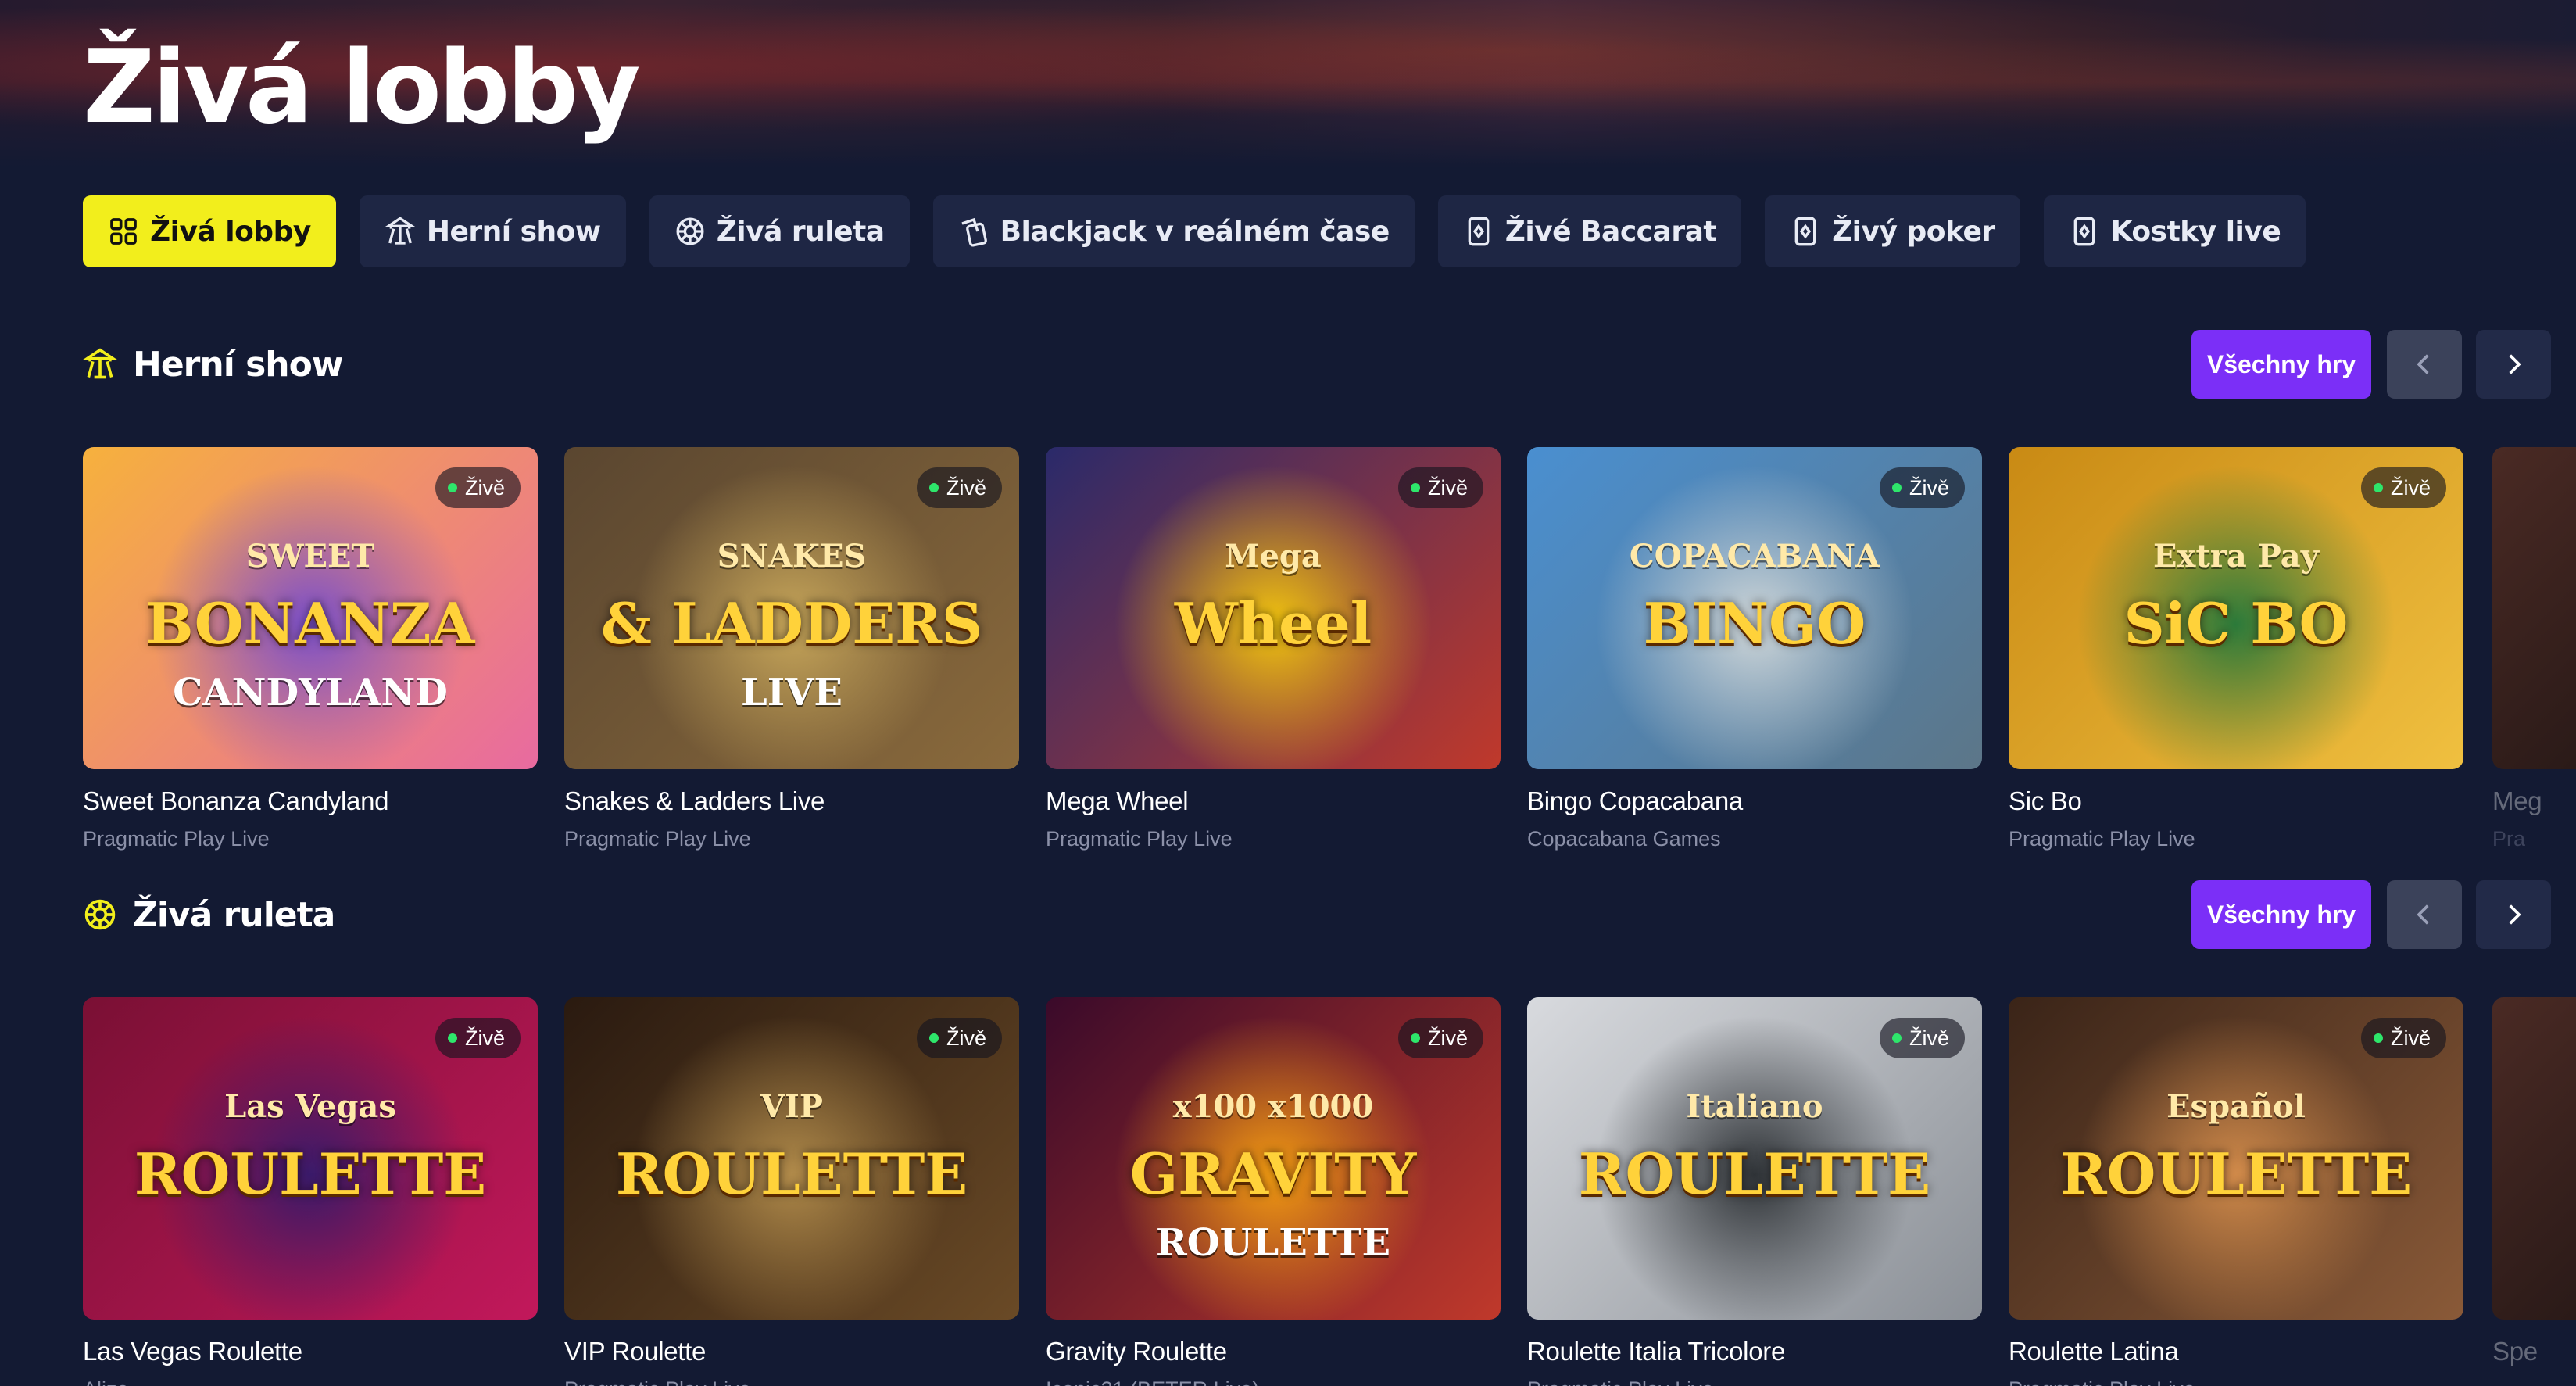 This screenshot has width=2576, height=1386. I want to click on thumbnail-art-line: Wheel, so click(1273, 624).